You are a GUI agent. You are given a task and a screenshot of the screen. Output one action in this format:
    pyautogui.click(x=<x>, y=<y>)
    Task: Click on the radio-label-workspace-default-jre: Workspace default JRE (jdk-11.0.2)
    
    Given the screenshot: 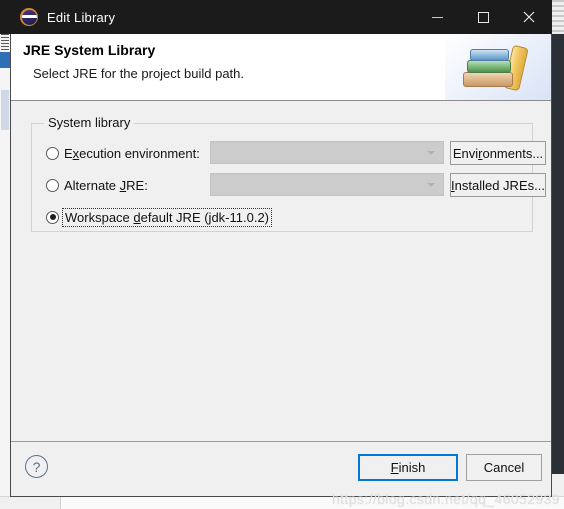 What is the action you would take?
    pyautogui.click(x=167, y=217)
    